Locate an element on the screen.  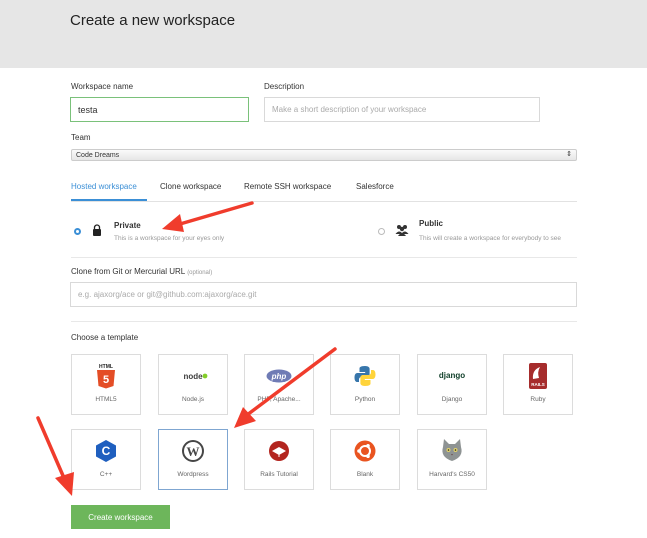
template-name: HTML5 is located at coordinates (106, 399).